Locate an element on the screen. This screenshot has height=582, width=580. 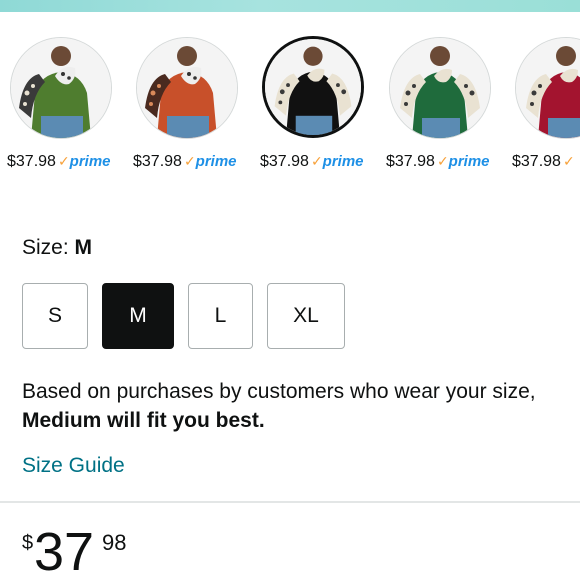
price-fraction: 98 is located at coordinates (114, 542).